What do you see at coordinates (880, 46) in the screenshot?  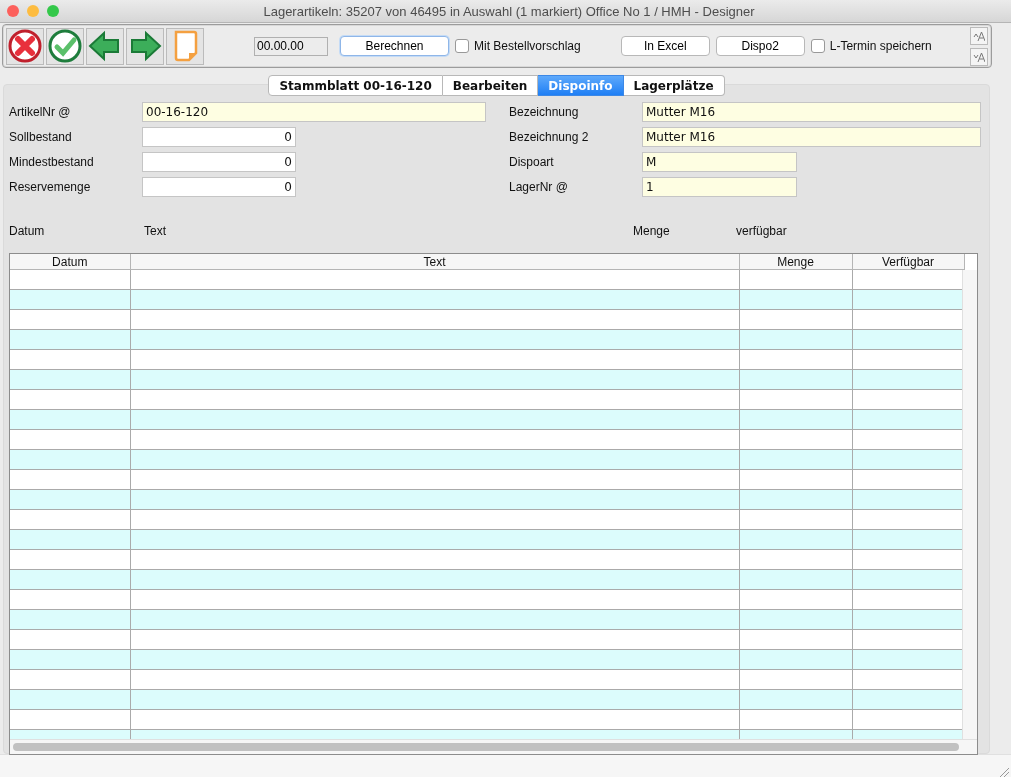 I see `checkbox-label: L-Termin speichern` at bounding box center [880, 46].